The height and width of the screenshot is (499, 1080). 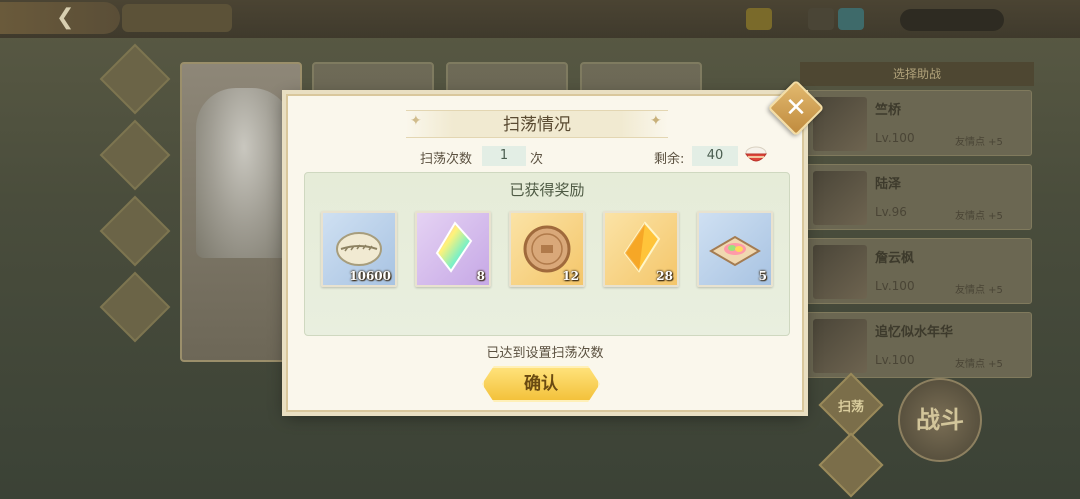 What do you see at coordinates (895, 258) in the screenshot?
I see `friend-name: 詹云枫` at bounding box center [895, 258].